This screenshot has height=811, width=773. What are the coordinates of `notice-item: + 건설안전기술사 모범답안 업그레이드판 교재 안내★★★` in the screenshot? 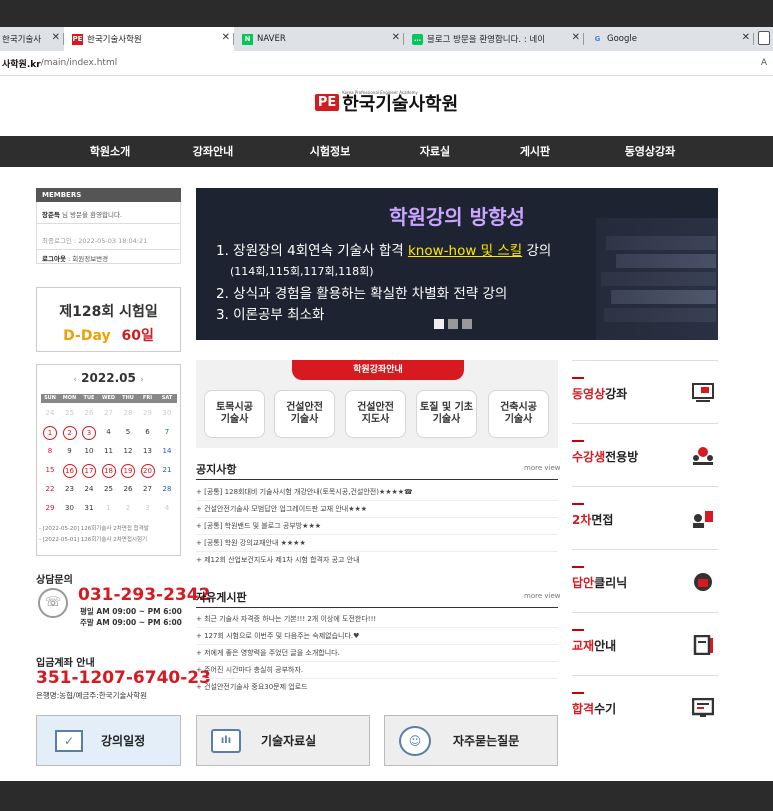 It's located at (377, 509).